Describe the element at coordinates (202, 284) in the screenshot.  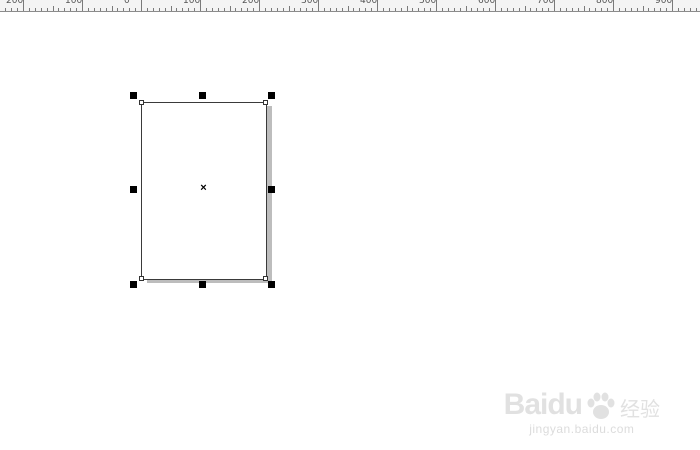
I see `resize-handle-bottom-center` at that location.